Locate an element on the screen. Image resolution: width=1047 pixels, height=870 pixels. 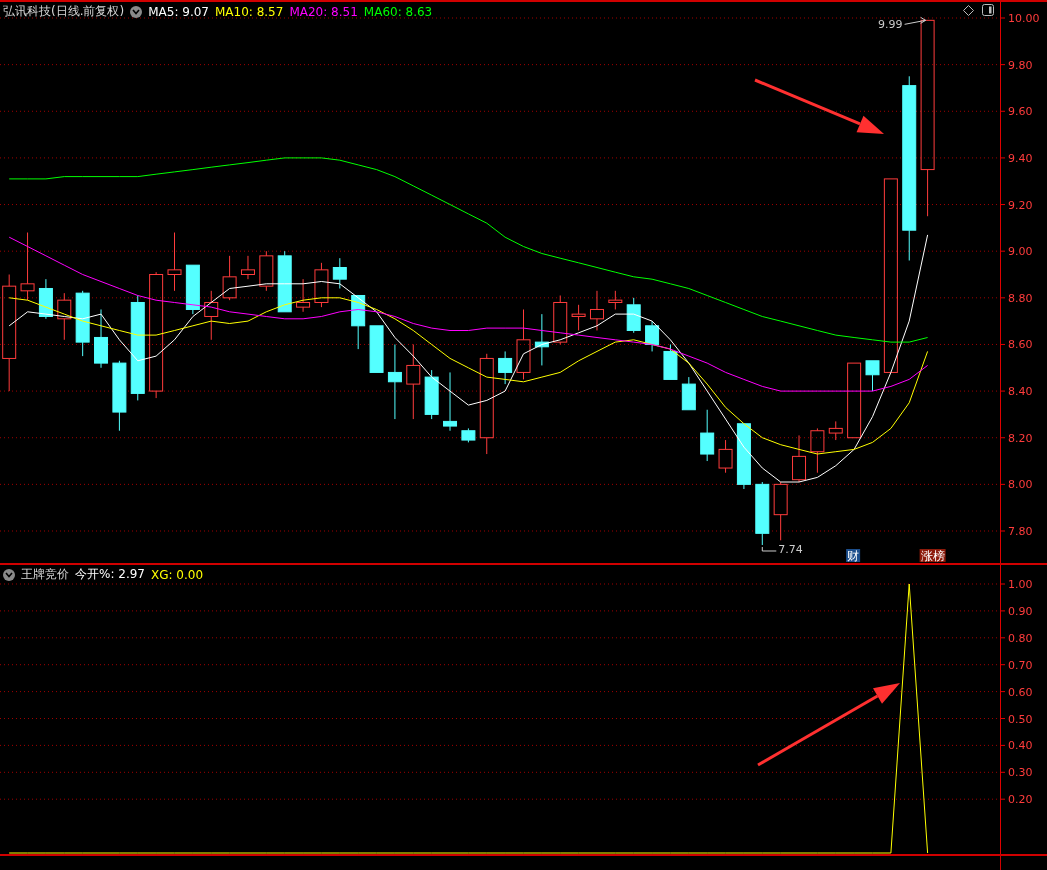
indicator-title: 王牌竞价 is located at coordinates (45, 574).